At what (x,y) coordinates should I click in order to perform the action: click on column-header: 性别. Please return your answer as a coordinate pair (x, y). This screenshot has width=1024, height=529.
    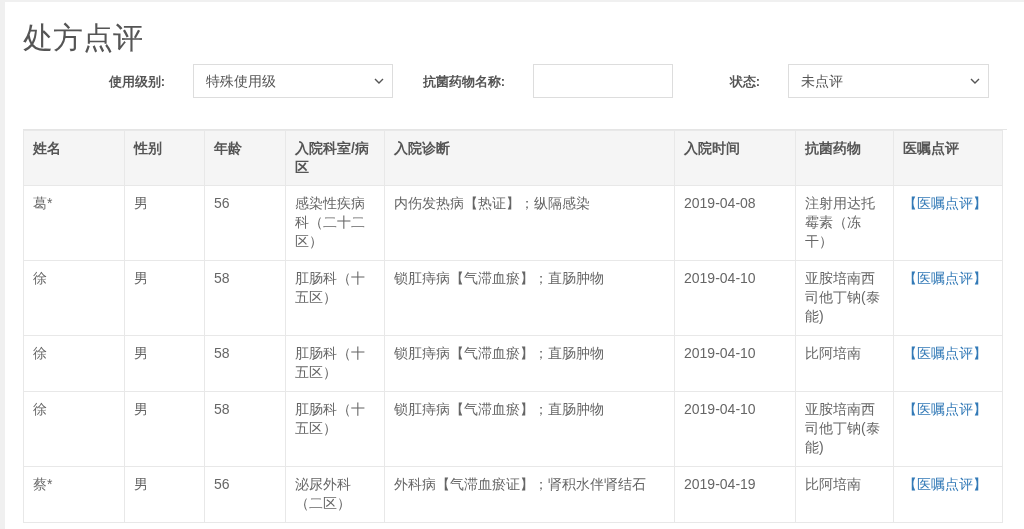
    Looking at the image, I should click on (164, 158).